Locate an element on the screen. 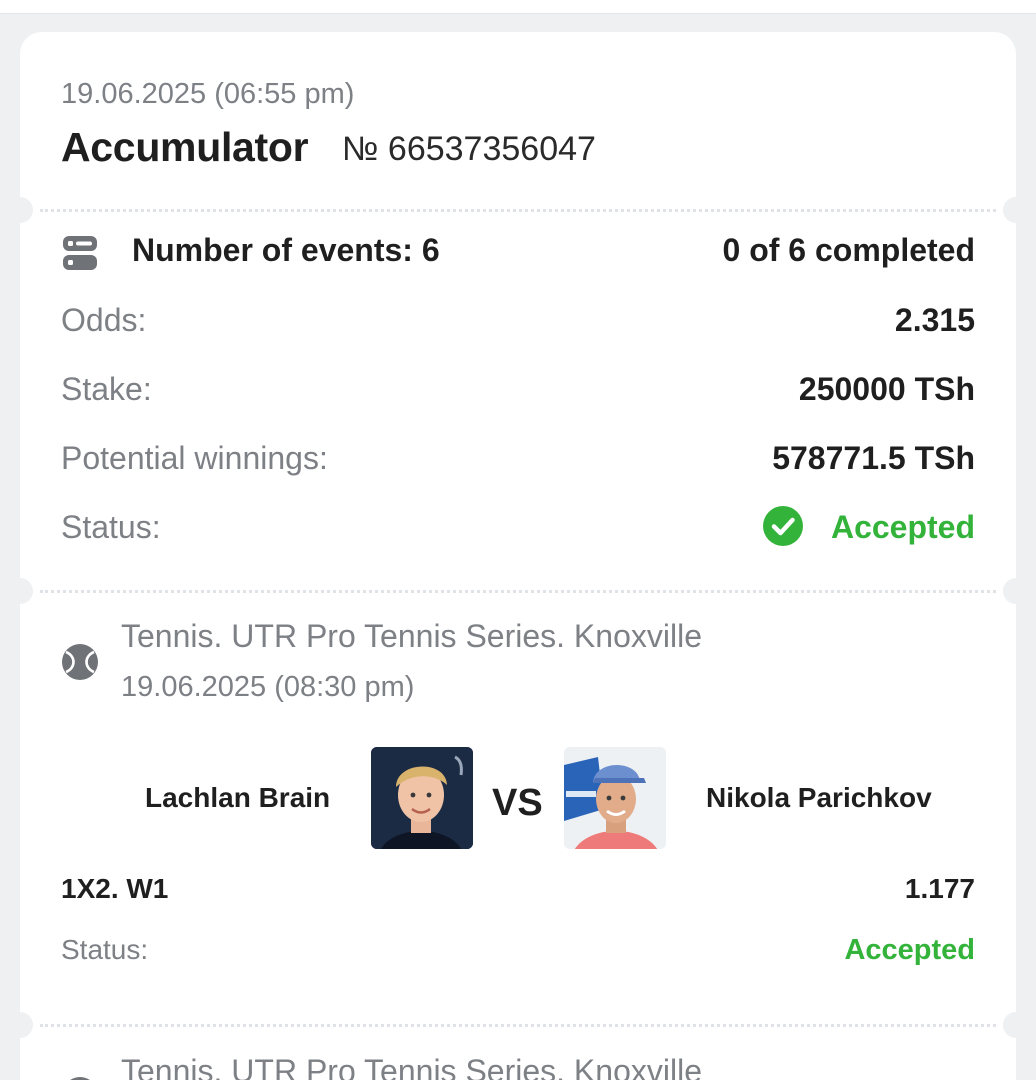  event-status-badge: Accepted is located at coordinates (909, 950).